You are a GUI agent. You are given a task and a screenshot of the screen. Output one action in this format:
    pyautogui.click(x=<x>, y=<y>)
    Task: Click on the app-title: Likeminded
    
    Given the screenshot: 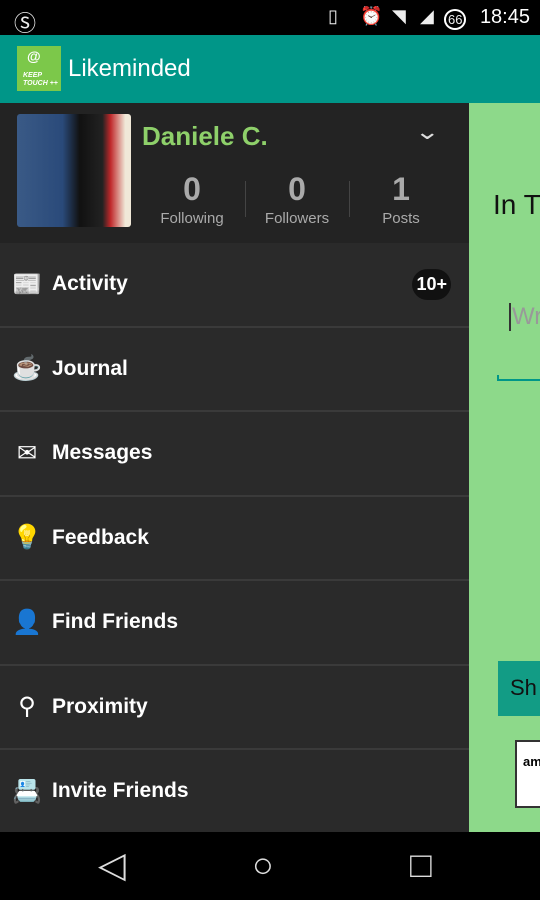 What is the action you would take?
    pyautogui.click(x=129, y=68)
    